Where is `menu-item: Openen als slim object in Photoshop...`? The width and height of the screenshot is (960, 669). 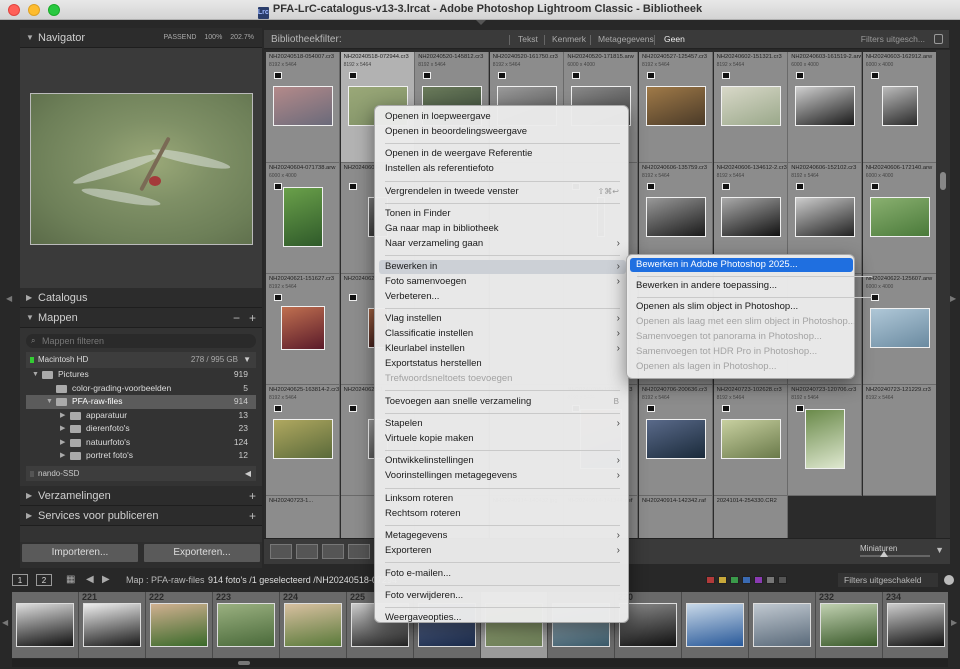
menu-item: Openen als slim object in Photoshop... is located at coordinates (741, 307).